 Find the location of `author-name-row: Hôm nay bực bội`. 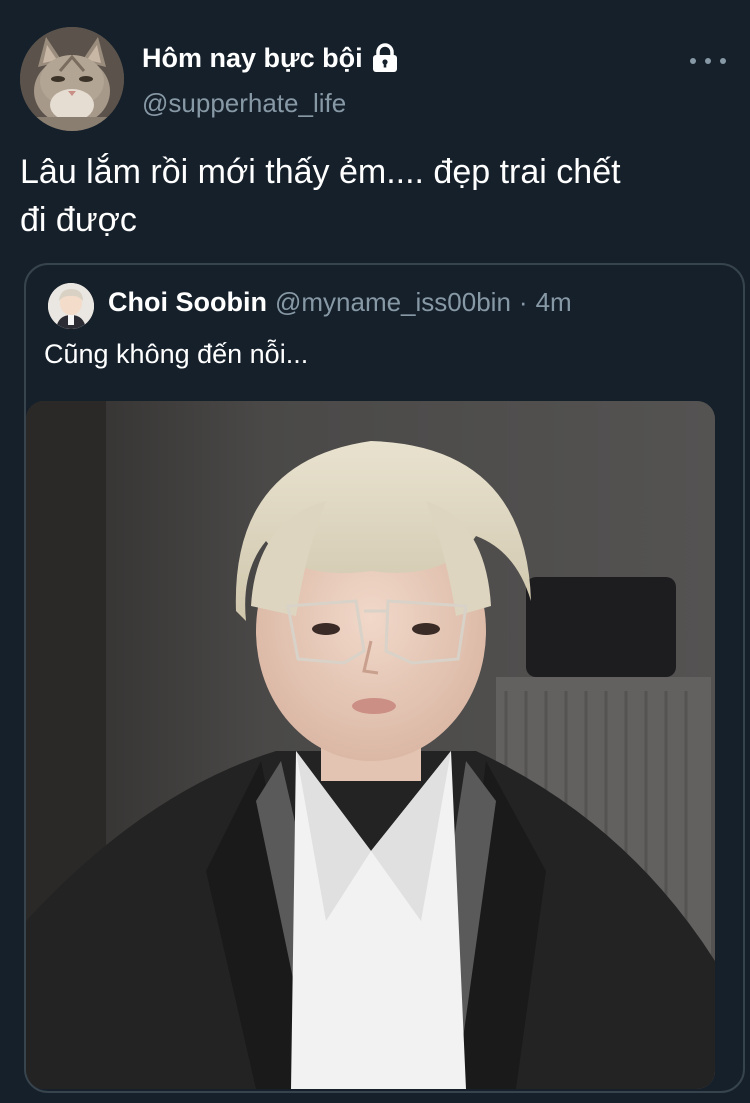

author-name-row: Hôm nay bực bội is located at coordinates (270, 58).